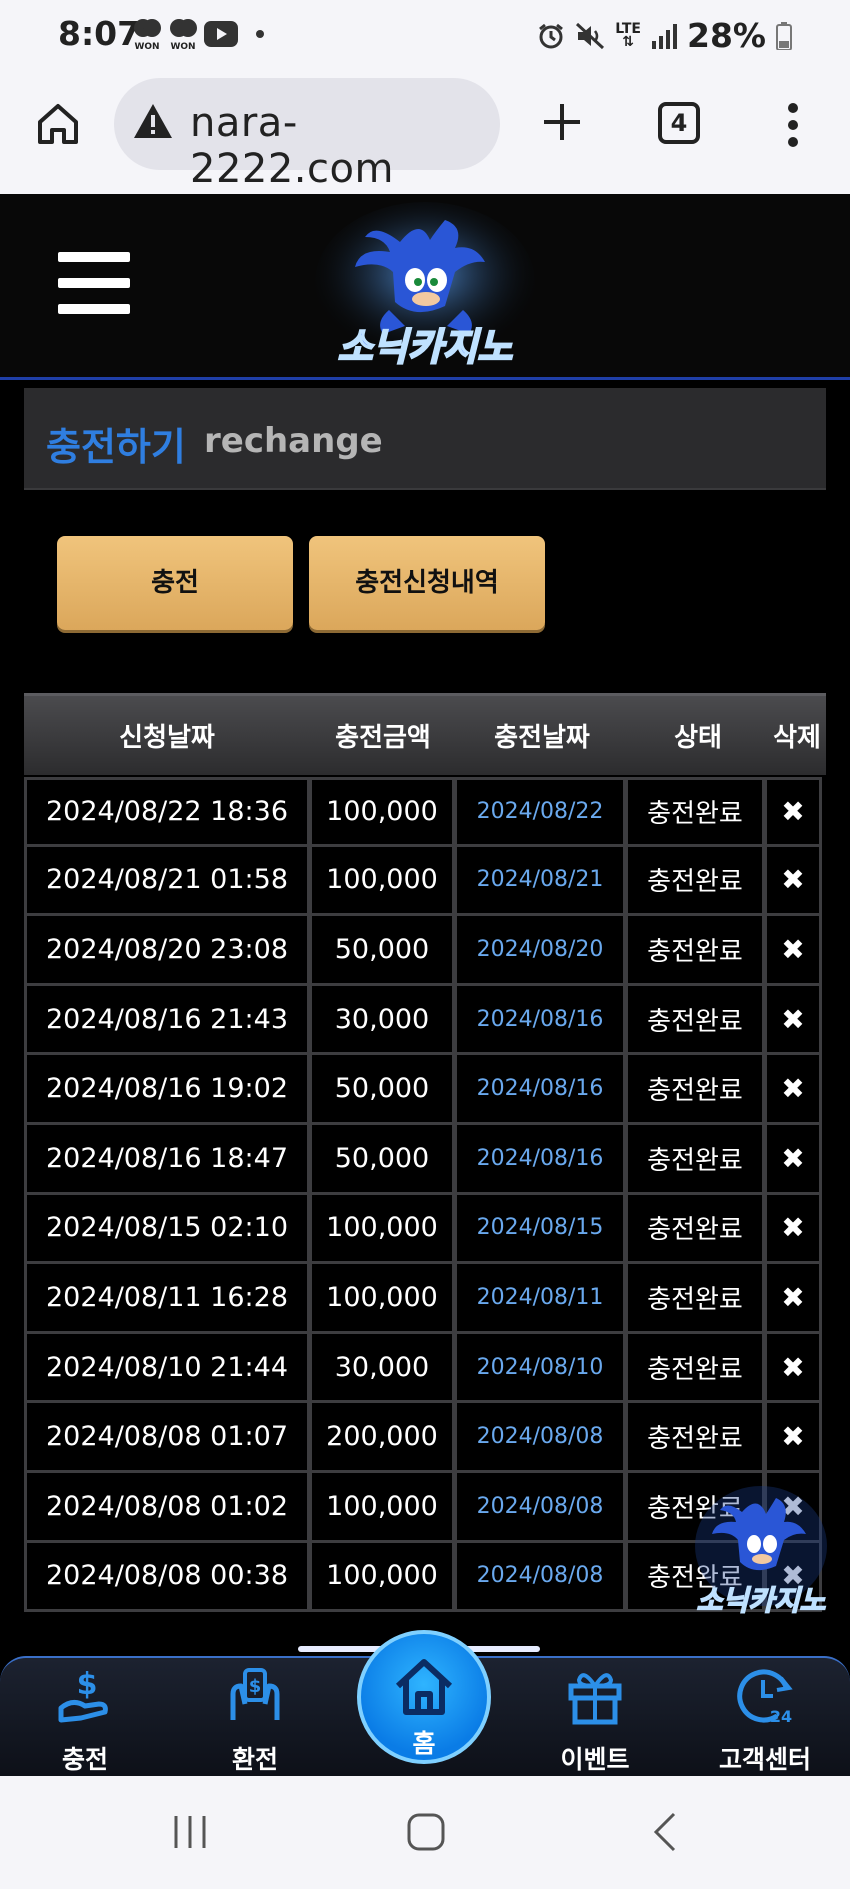  I want to click on mute-icon, so click(590, 35).